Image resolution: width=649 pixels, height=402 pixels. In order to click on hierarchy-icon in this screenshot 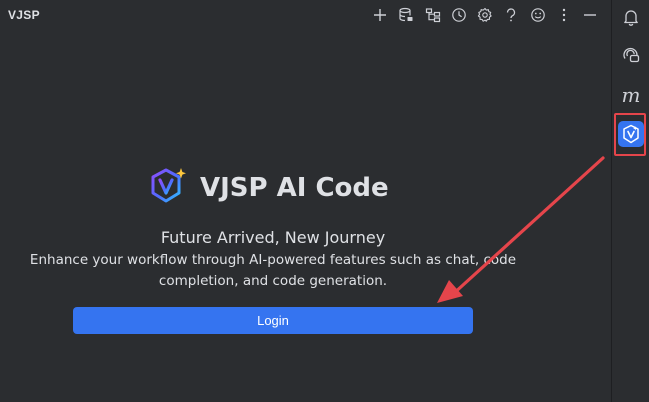, I will do `click(433, 15)`.